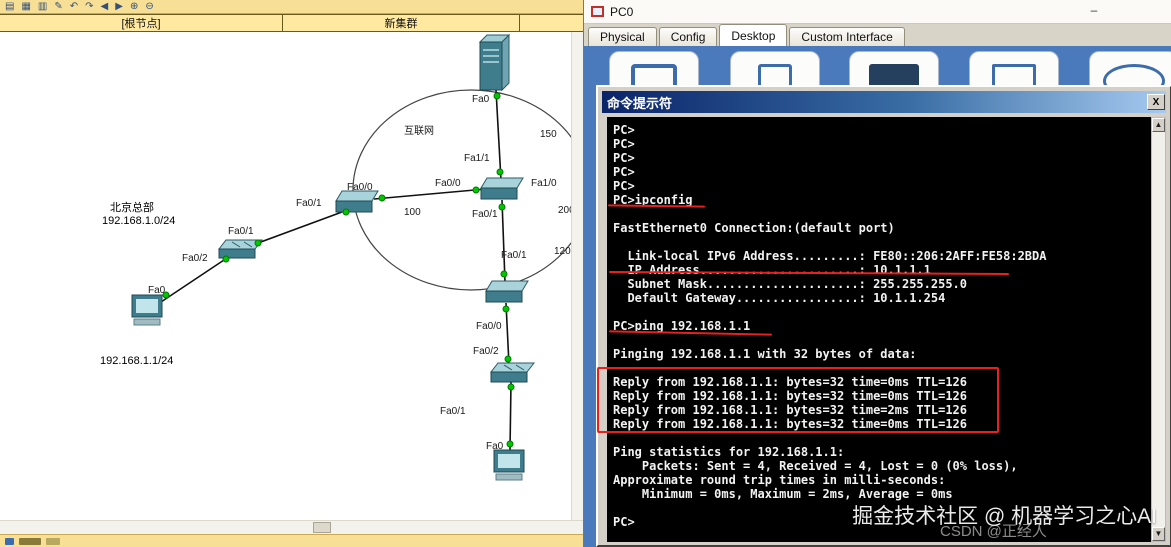  Describe the element at coordinates (322, 527) in the screenshot. I see `scrollbar-thumb` at that location.